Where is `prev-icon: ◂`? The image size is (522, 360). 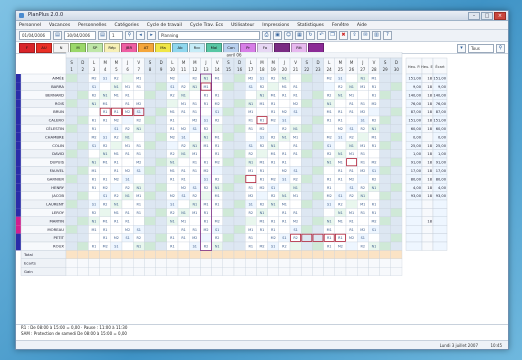
prev-icon: ◂ is located at coordinates (140, 35).